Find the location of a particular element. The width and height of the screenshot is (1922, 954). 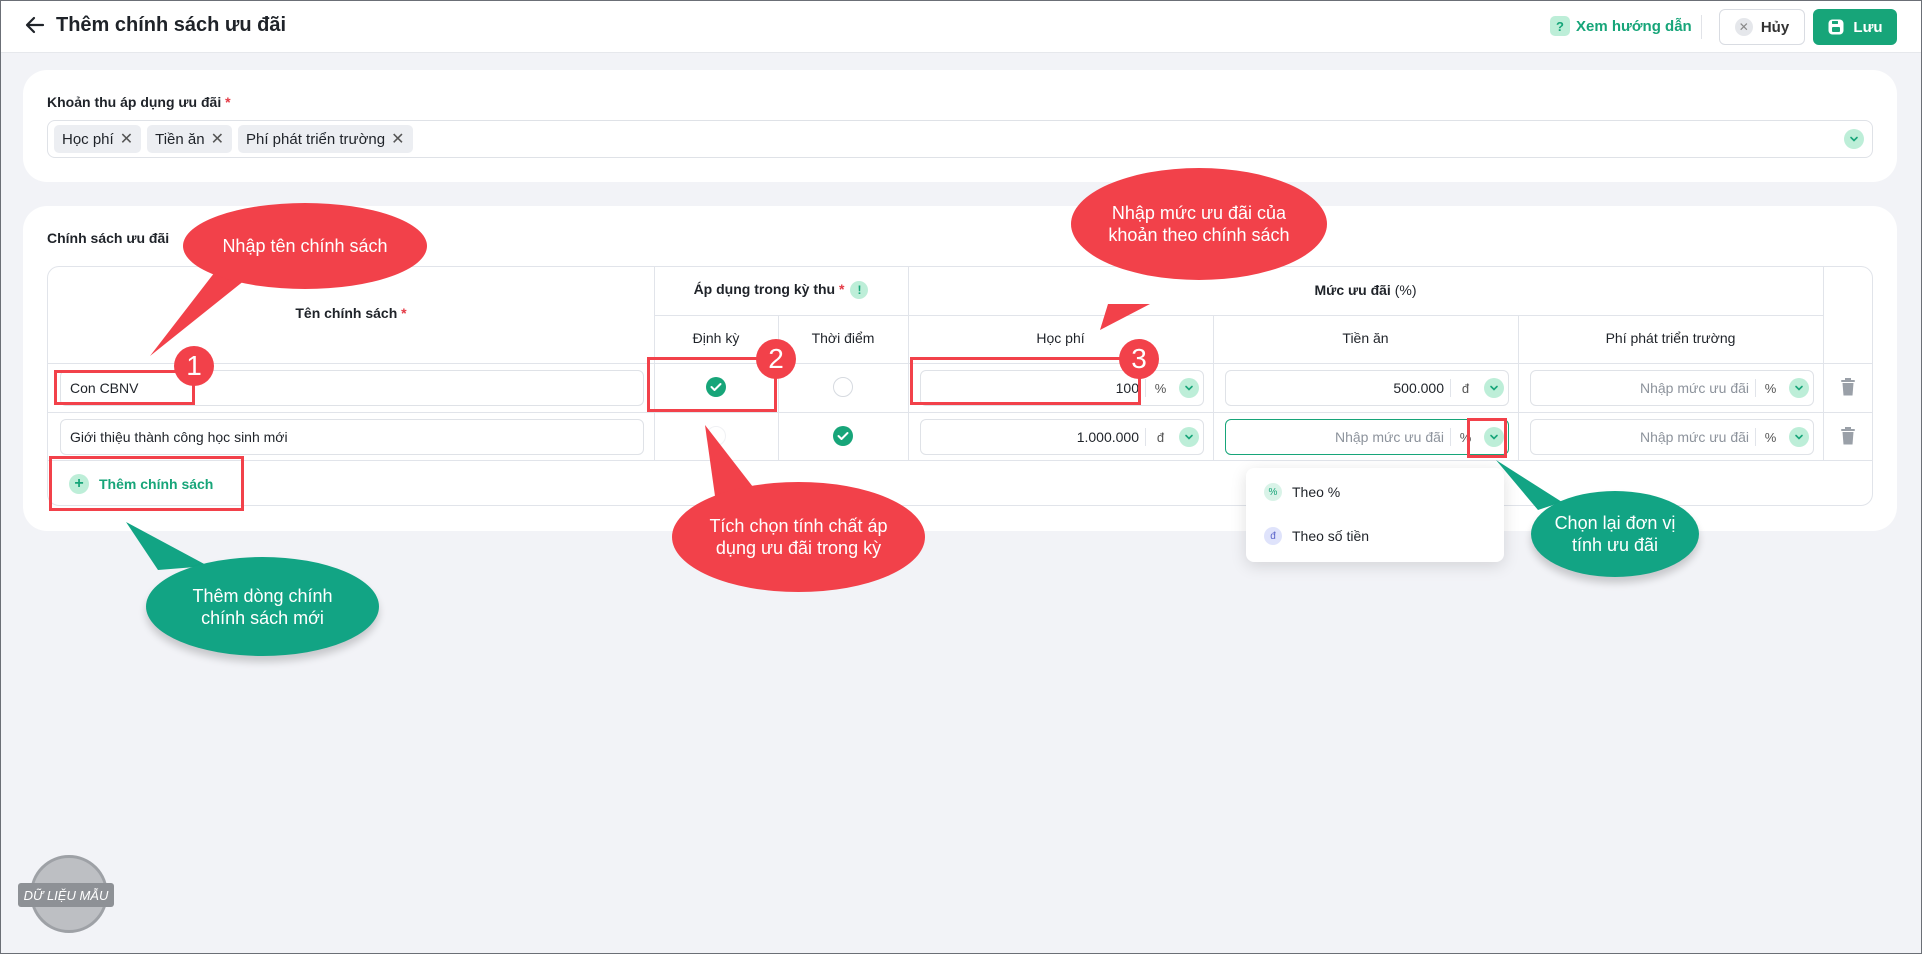

pointer-level is located at coordinates (1125, 317).